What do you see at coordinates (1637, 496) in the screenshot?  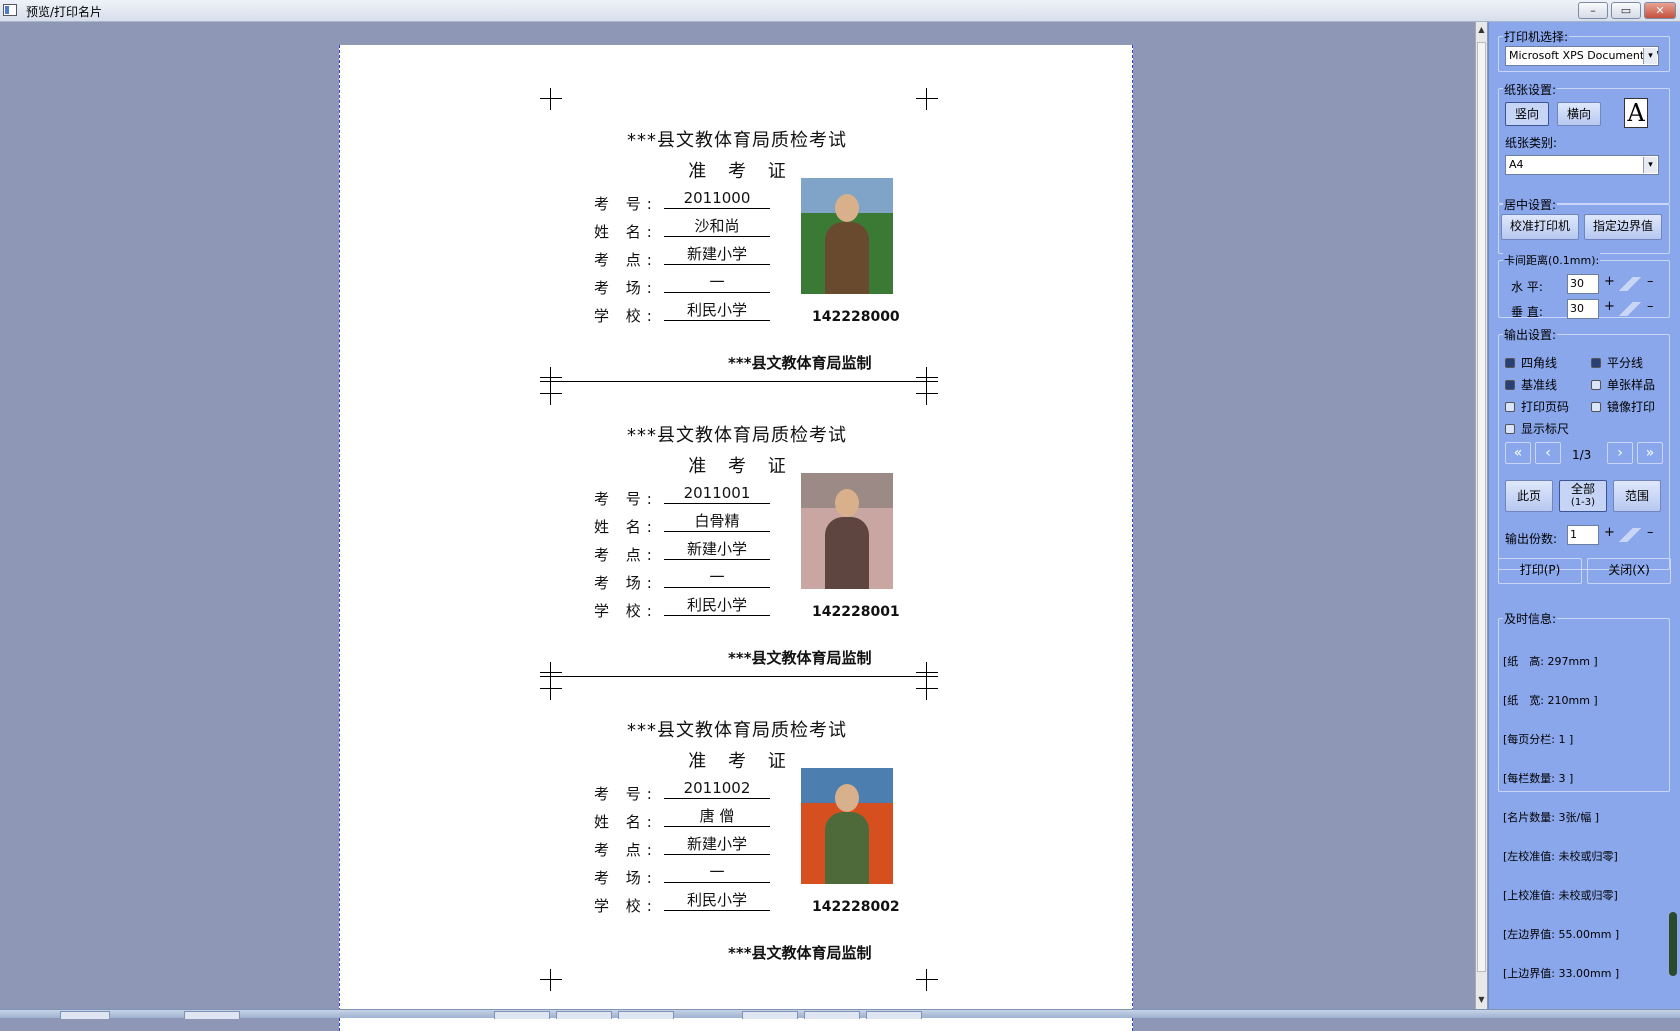 I see `range-button: 范围` at bounding box center [1637, 496].